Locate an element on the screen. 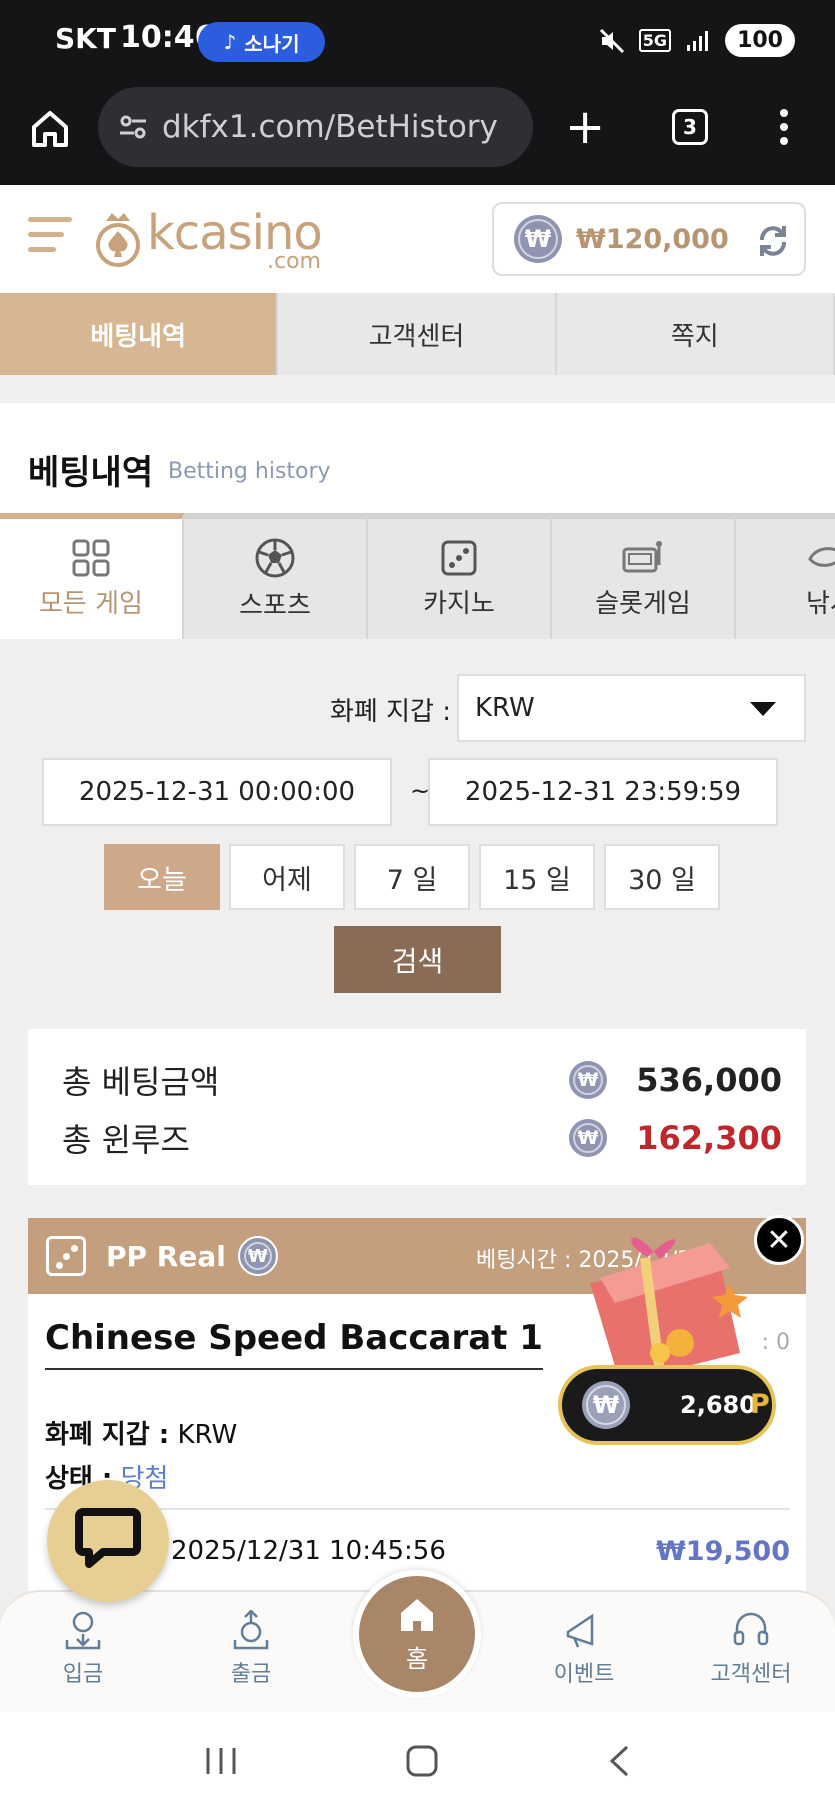  signal-icon is located at coordinates (698, 40).